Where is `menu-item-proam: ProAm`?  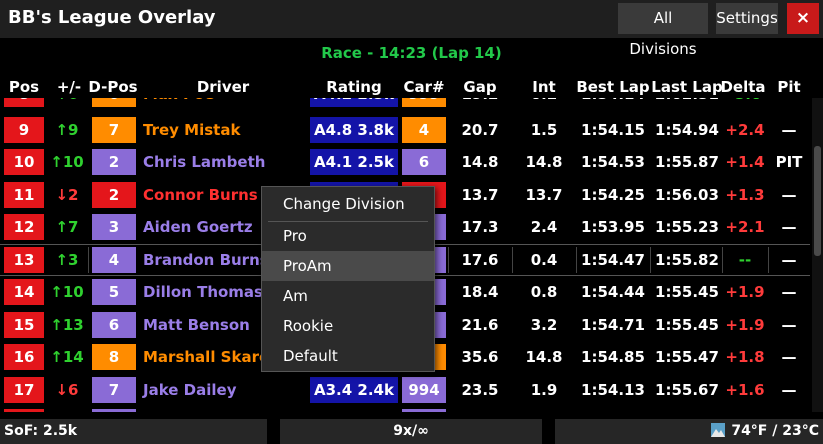
menu-item-proam: ProAm is located at coordinates (348, 266).